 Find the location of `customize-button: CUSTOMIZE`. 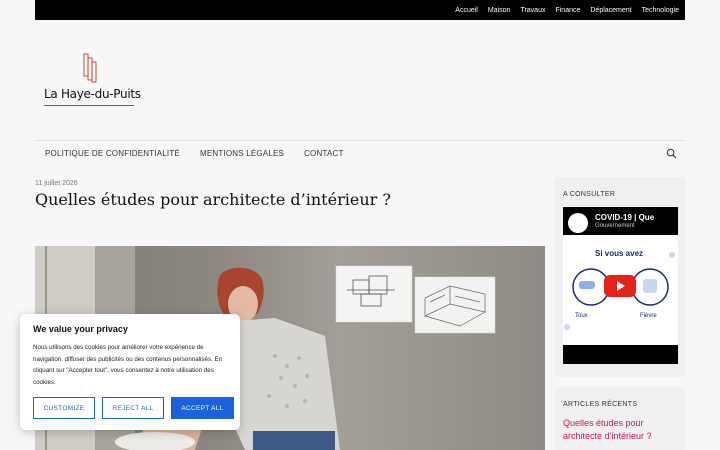

customize-button: CUSTOMIZE is located at coordinates (64, 408).